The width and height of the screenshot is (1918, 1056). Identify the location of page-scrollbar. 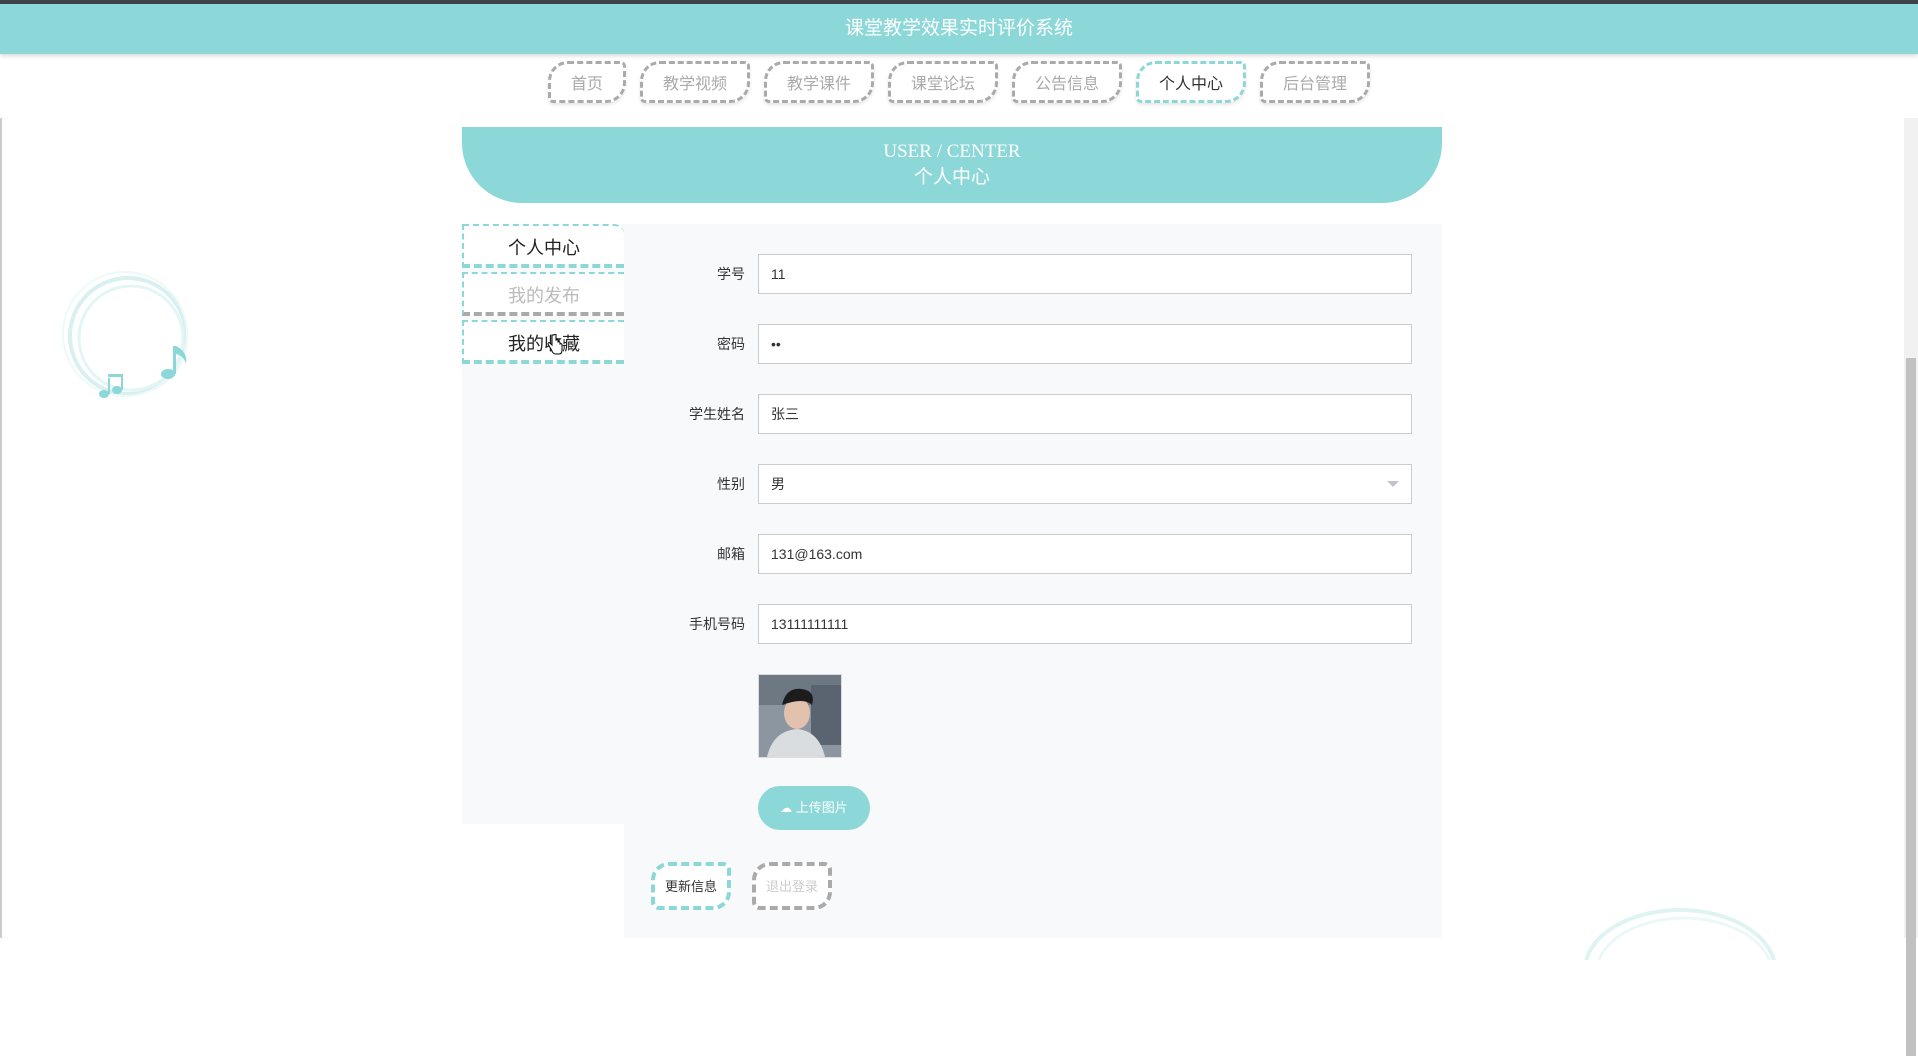
(1911, 587).